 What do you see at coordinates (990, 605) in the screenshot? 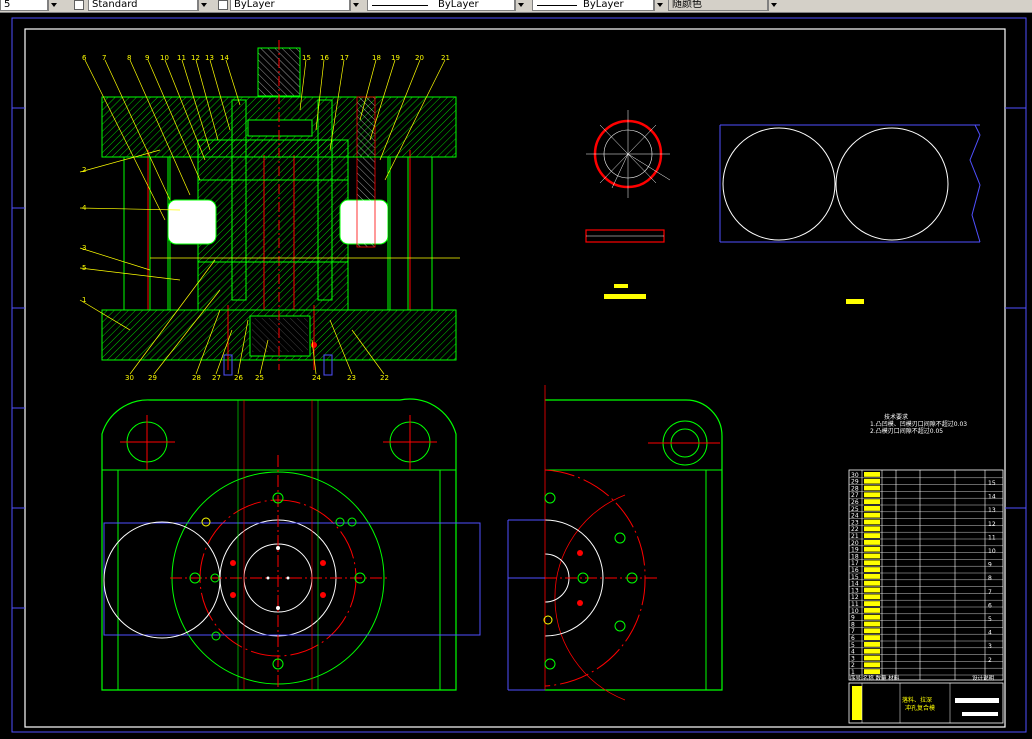
I see `bom-index: 6` at bounding box center [990, 605].